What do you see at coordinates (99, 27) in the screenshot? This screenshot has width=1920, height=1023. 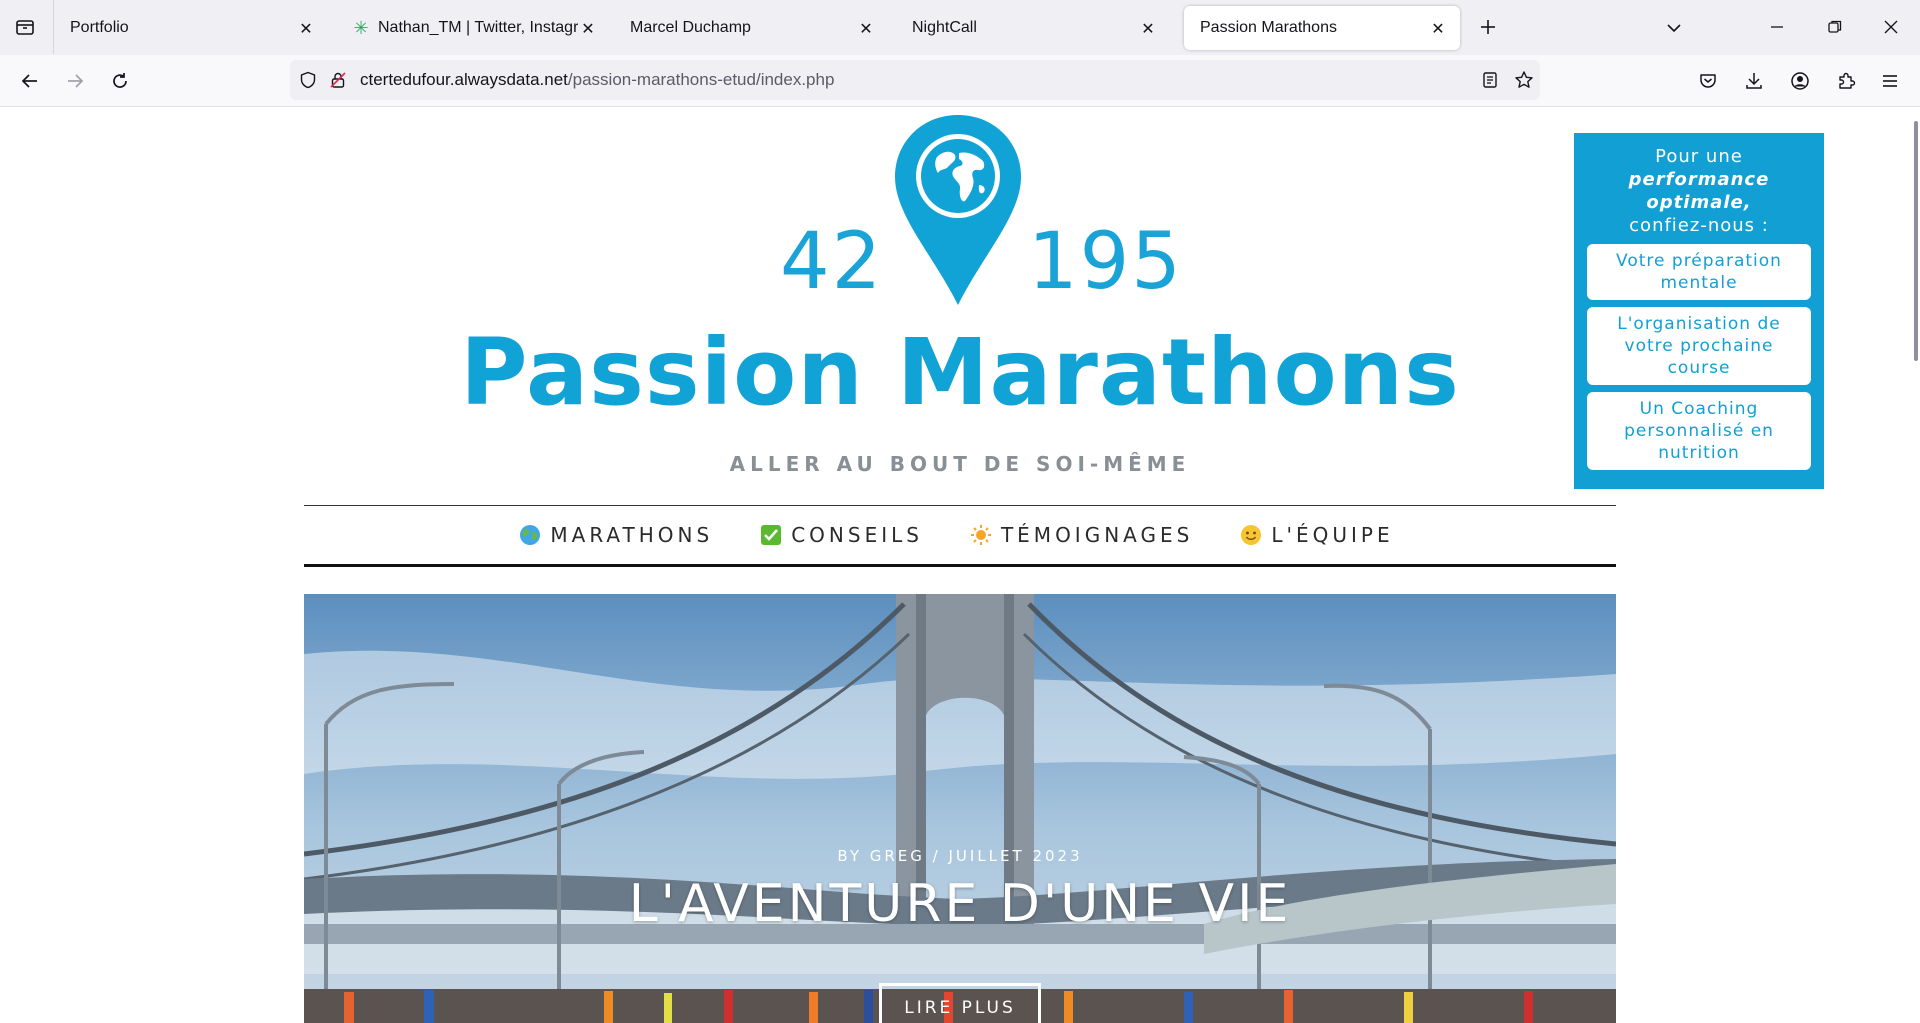 I see `tab-title: Portfolio` at bounding box center [99, 27].